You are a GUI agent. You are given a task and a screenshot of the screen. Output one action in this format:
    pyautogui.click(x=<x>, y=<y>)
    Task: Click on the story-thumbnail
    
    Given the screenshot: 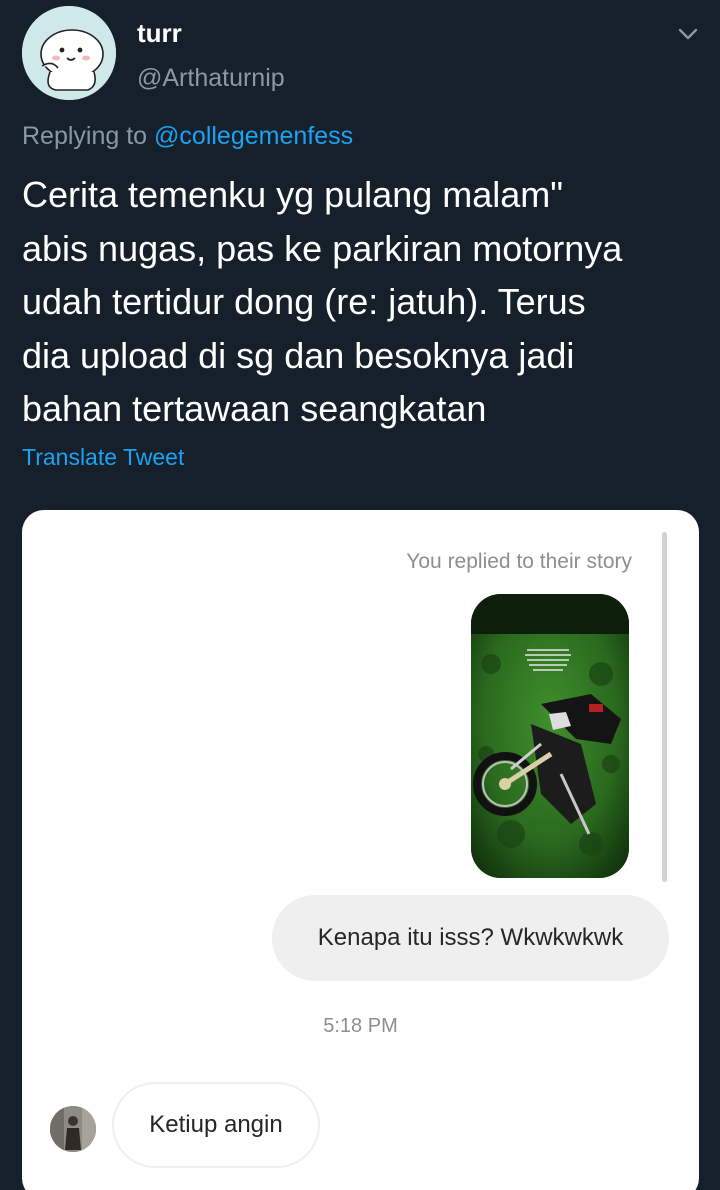 What is the action you would take?
    pyautogui.click(x=550, y=736)
    